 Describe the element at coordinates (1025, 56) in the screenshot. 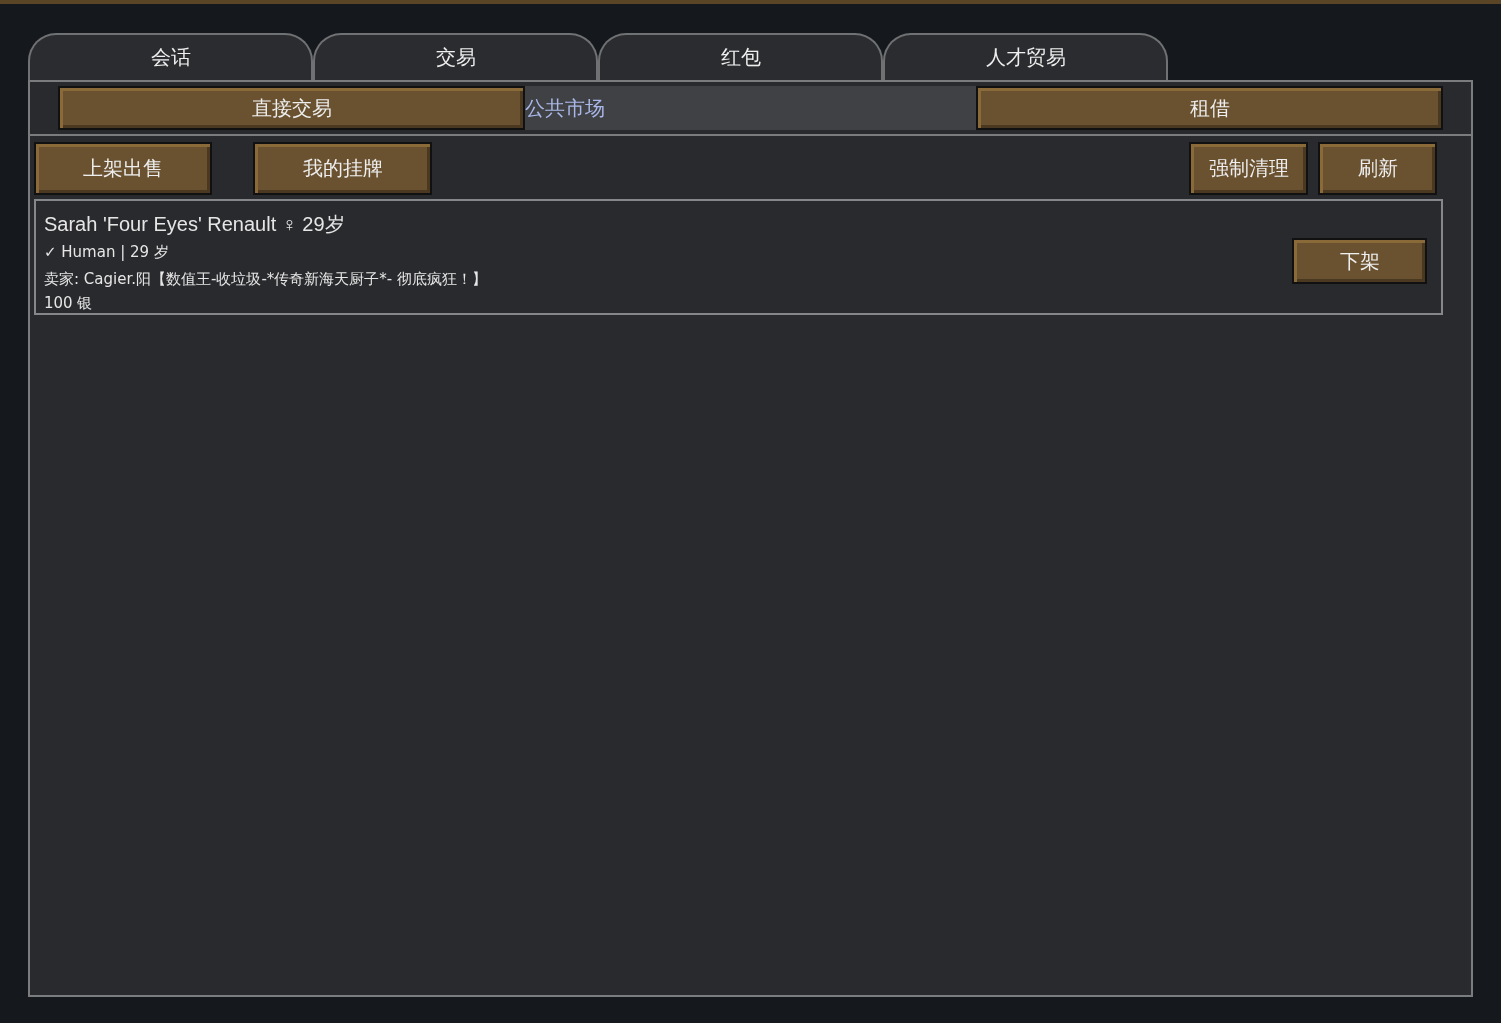

I see `tab: 人才贸易` at that location.